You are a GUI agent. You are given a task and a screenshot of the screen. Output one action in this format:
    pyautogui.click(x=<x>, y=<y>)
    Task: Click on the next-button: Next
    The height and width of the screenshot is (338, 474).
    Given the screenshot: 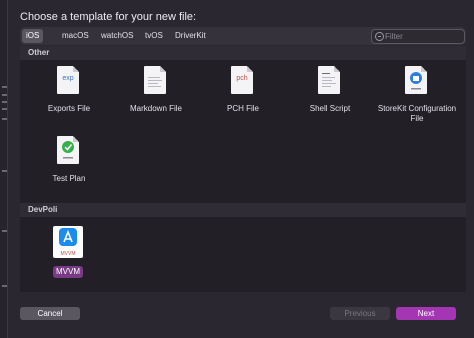 What is the action you would take?
    pyautogui.click(x=426, y=313)
    